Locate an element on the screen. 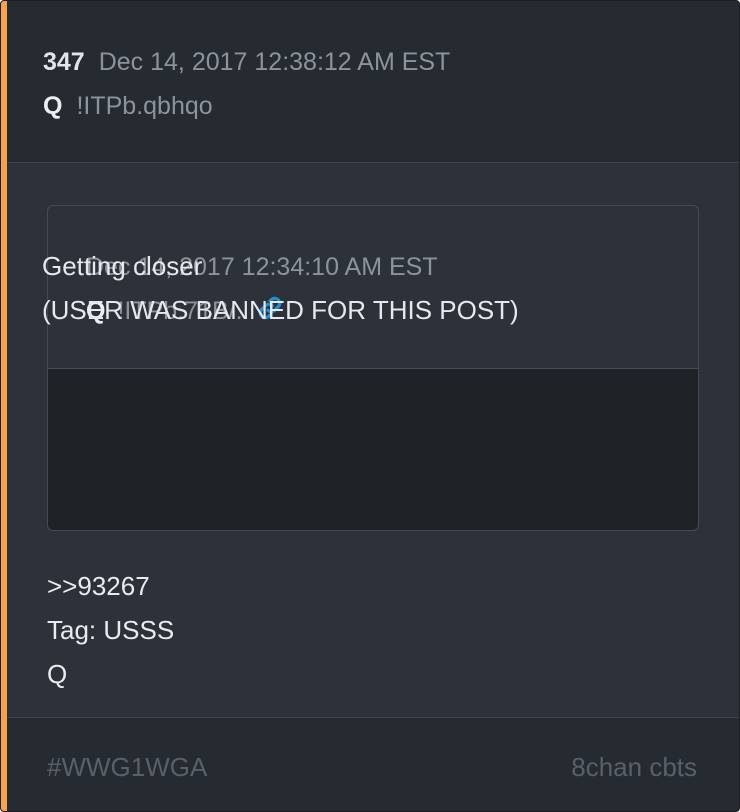 The width and height of the screenshot is (740, 812). quoted-text-line: Getting closer is located at coordinates (122, 266).